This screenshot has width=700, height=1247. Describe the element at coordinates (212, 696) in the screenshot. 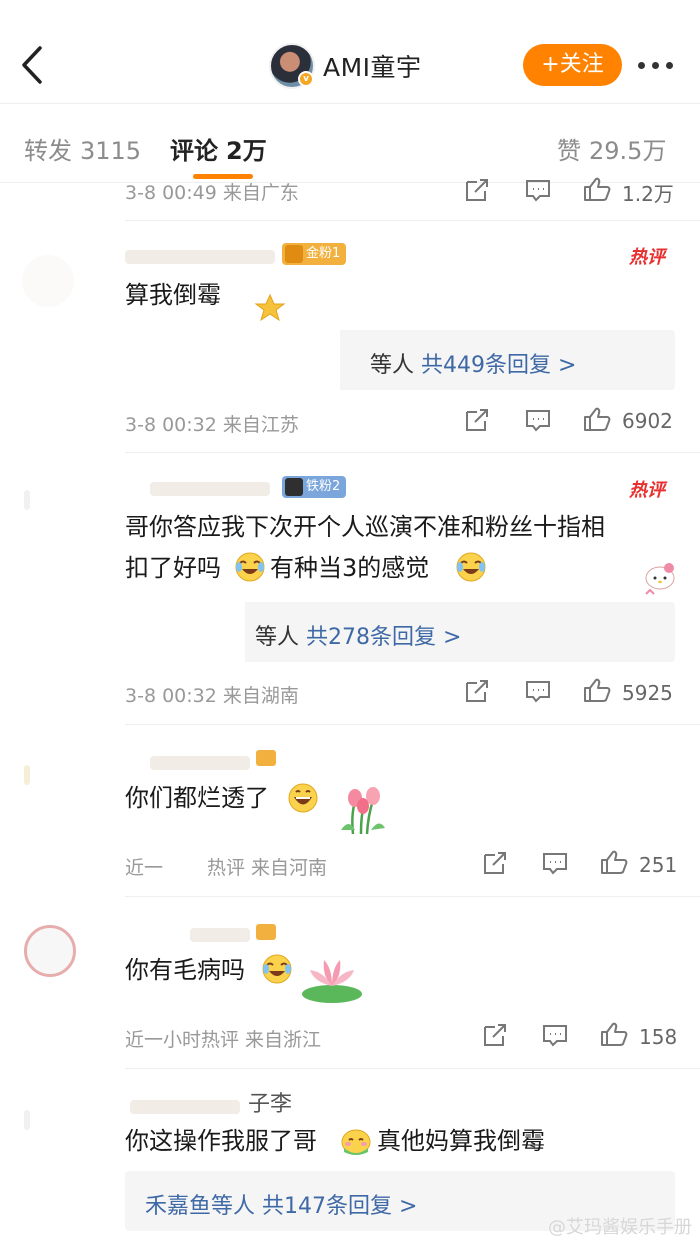

I see `comment-meta: 3-8 00:32 来自湖南` at that location.